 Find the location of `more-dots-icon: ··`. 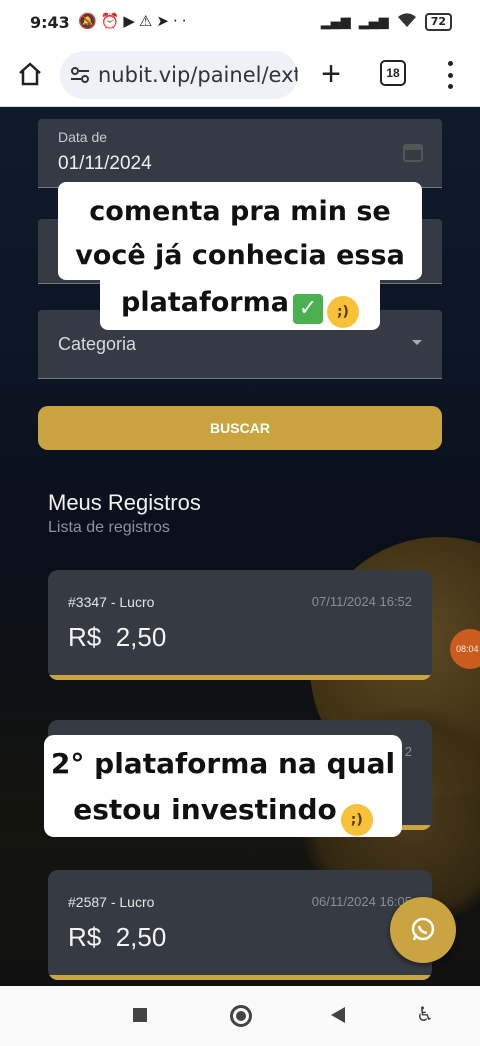

more-dots-icon: ·· is located at coordinates (181, 21).